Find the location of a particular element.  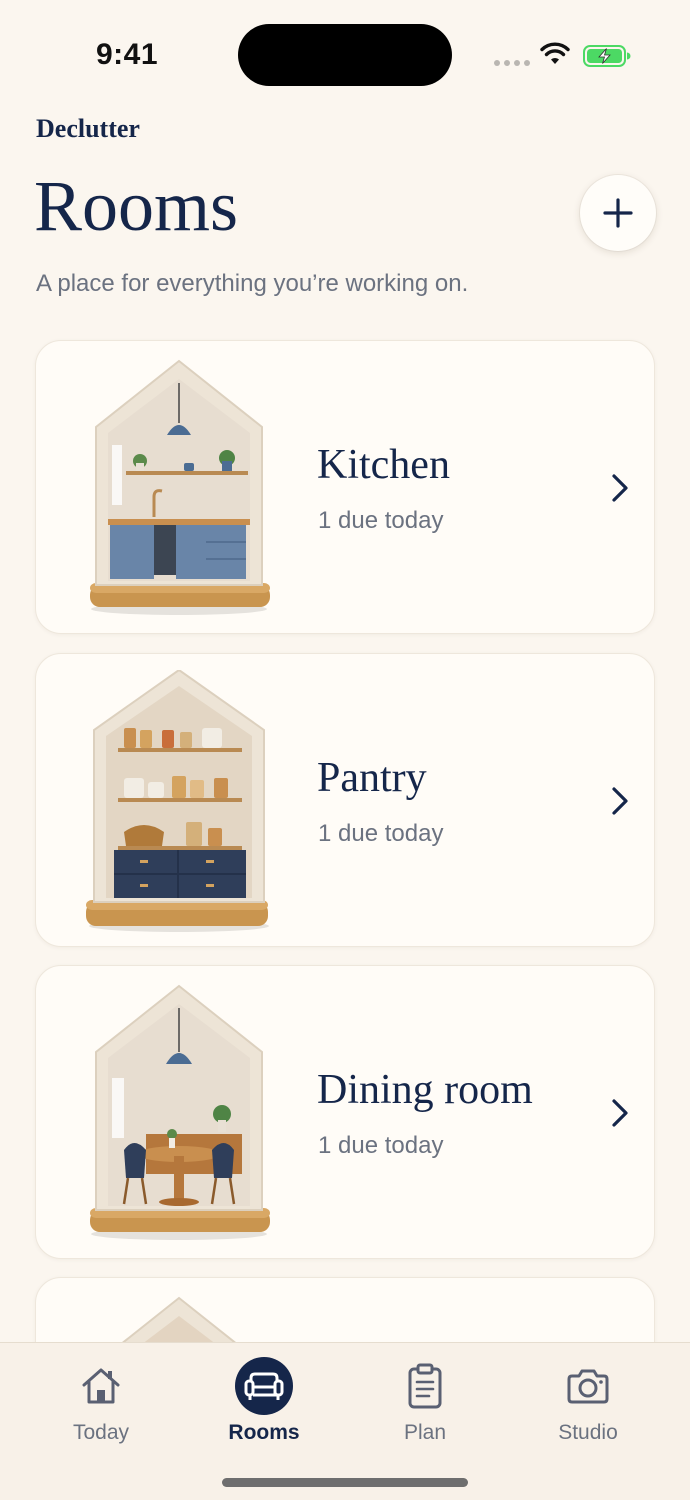

cellular-signal-icon is located at coordinates (512, 63).